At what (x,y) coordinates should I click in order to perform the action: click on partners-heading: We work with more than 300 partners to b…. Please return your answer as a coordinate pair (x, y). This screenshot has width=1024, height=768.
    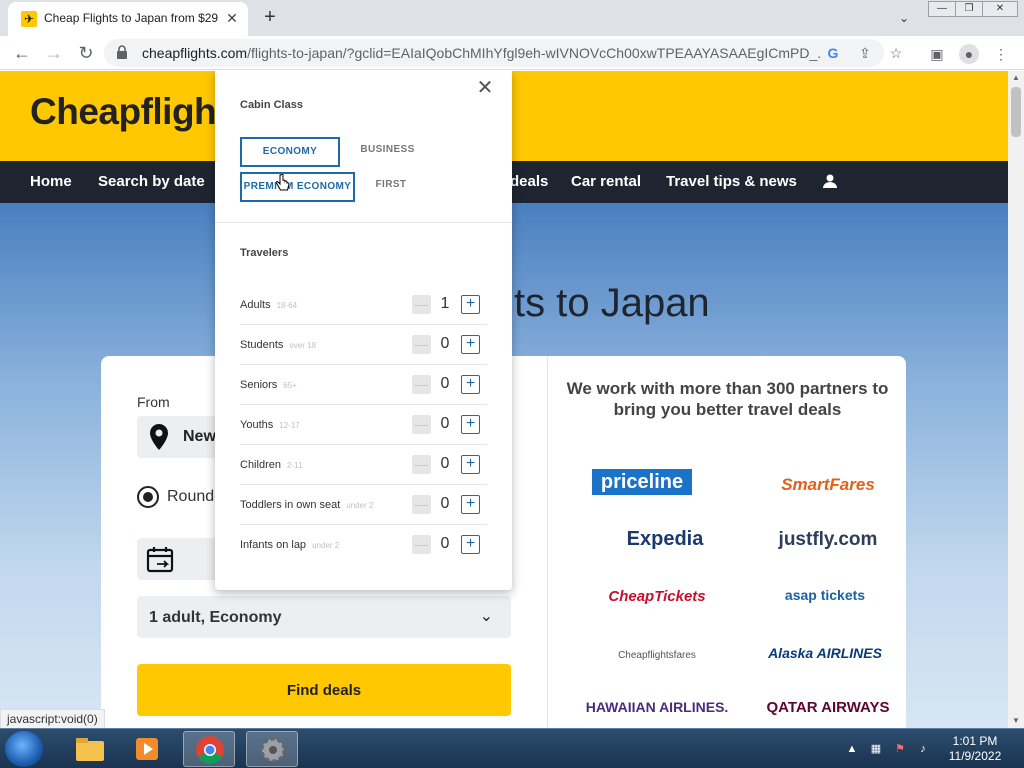
    Looking at the image, I should click on (727, 399).